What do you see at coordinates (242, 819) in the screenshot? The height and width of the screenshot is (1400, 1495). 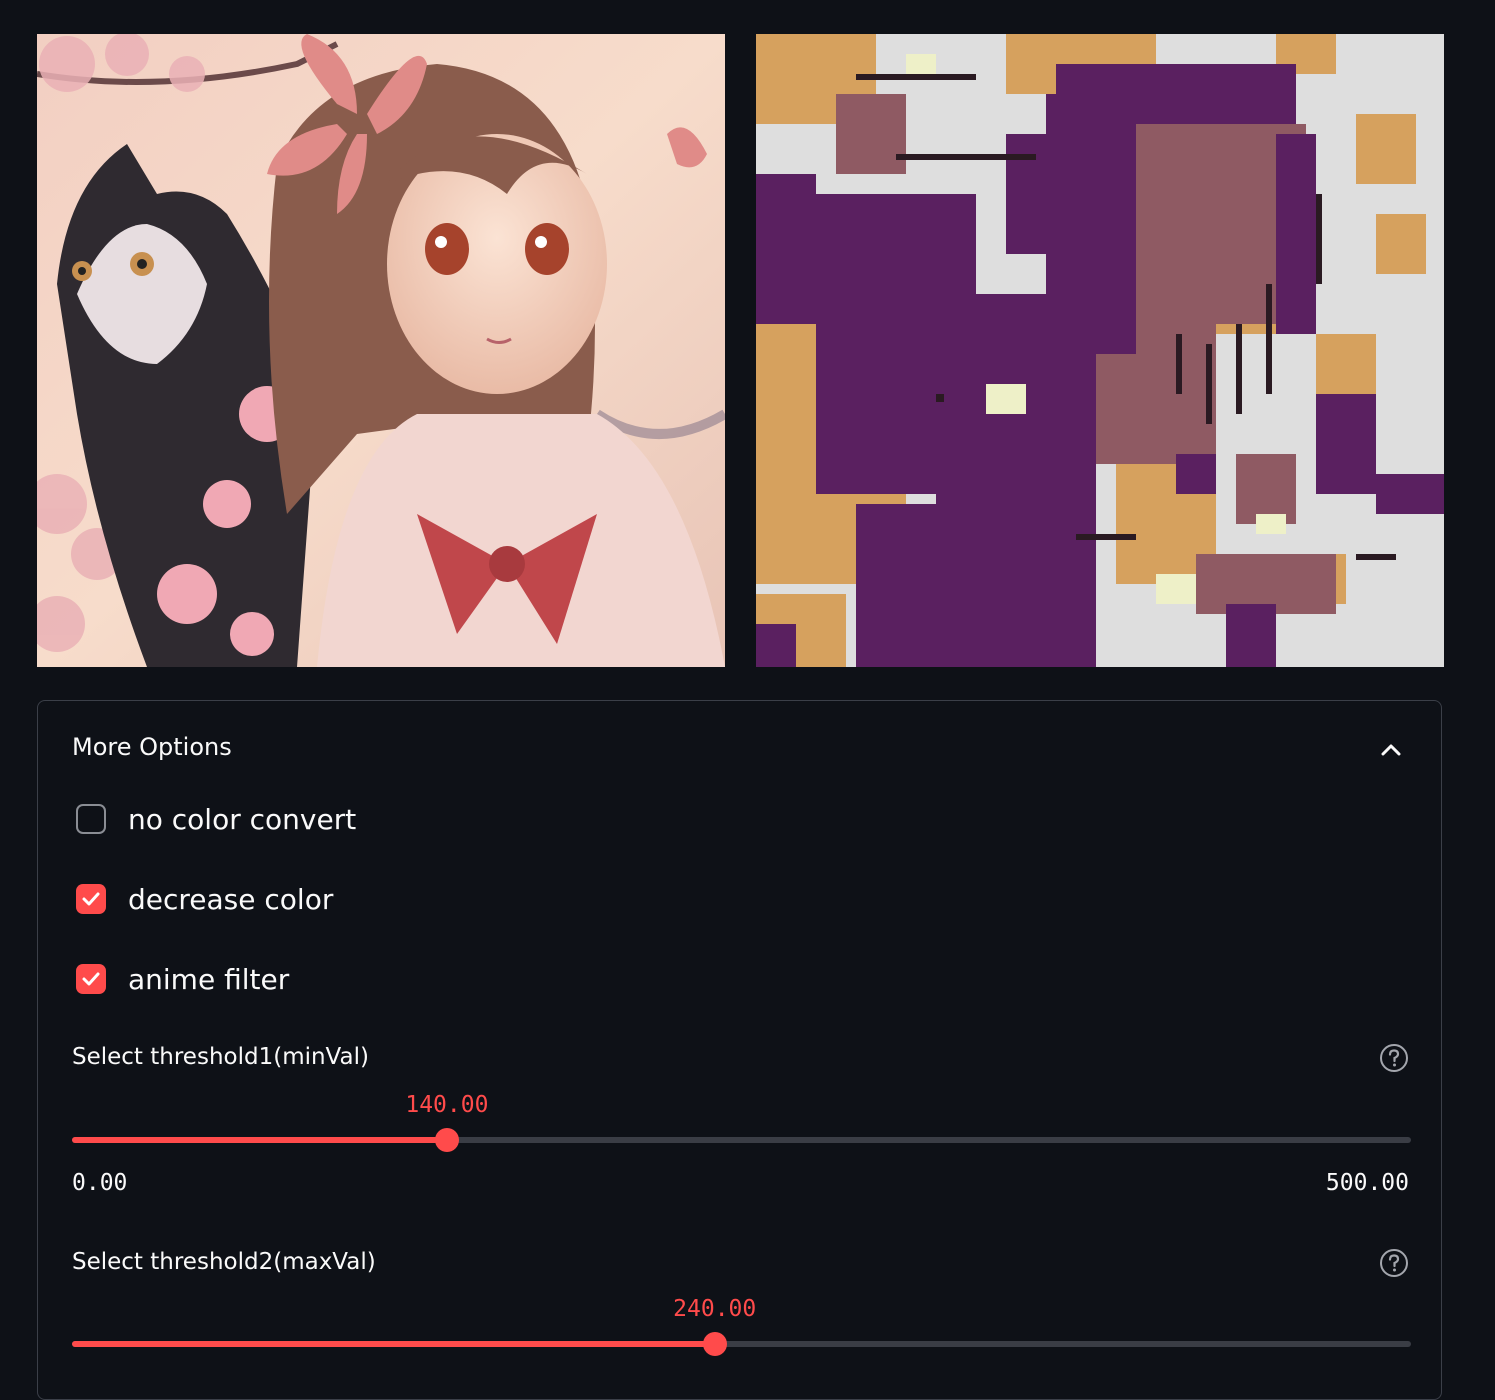 I see `checkbox-label: no color convert` at bounding box center [242, 819].